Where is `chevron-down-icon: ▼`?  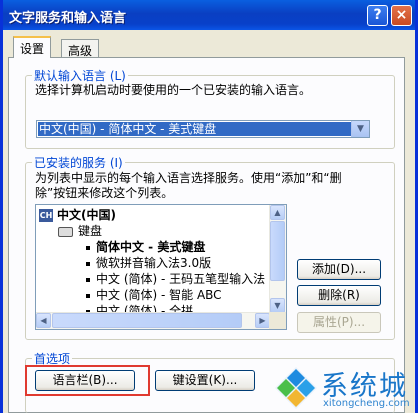
chevron-down-icon: ▼ is located at coordinates (360, 129).